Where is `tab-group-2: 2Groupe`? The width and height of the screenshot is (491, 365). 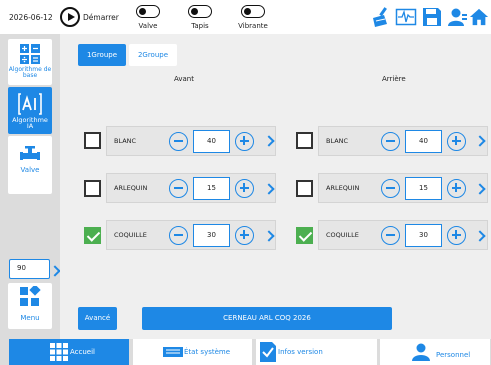
tab-group-2: 2Groupe is located at coordinates (153, 55).